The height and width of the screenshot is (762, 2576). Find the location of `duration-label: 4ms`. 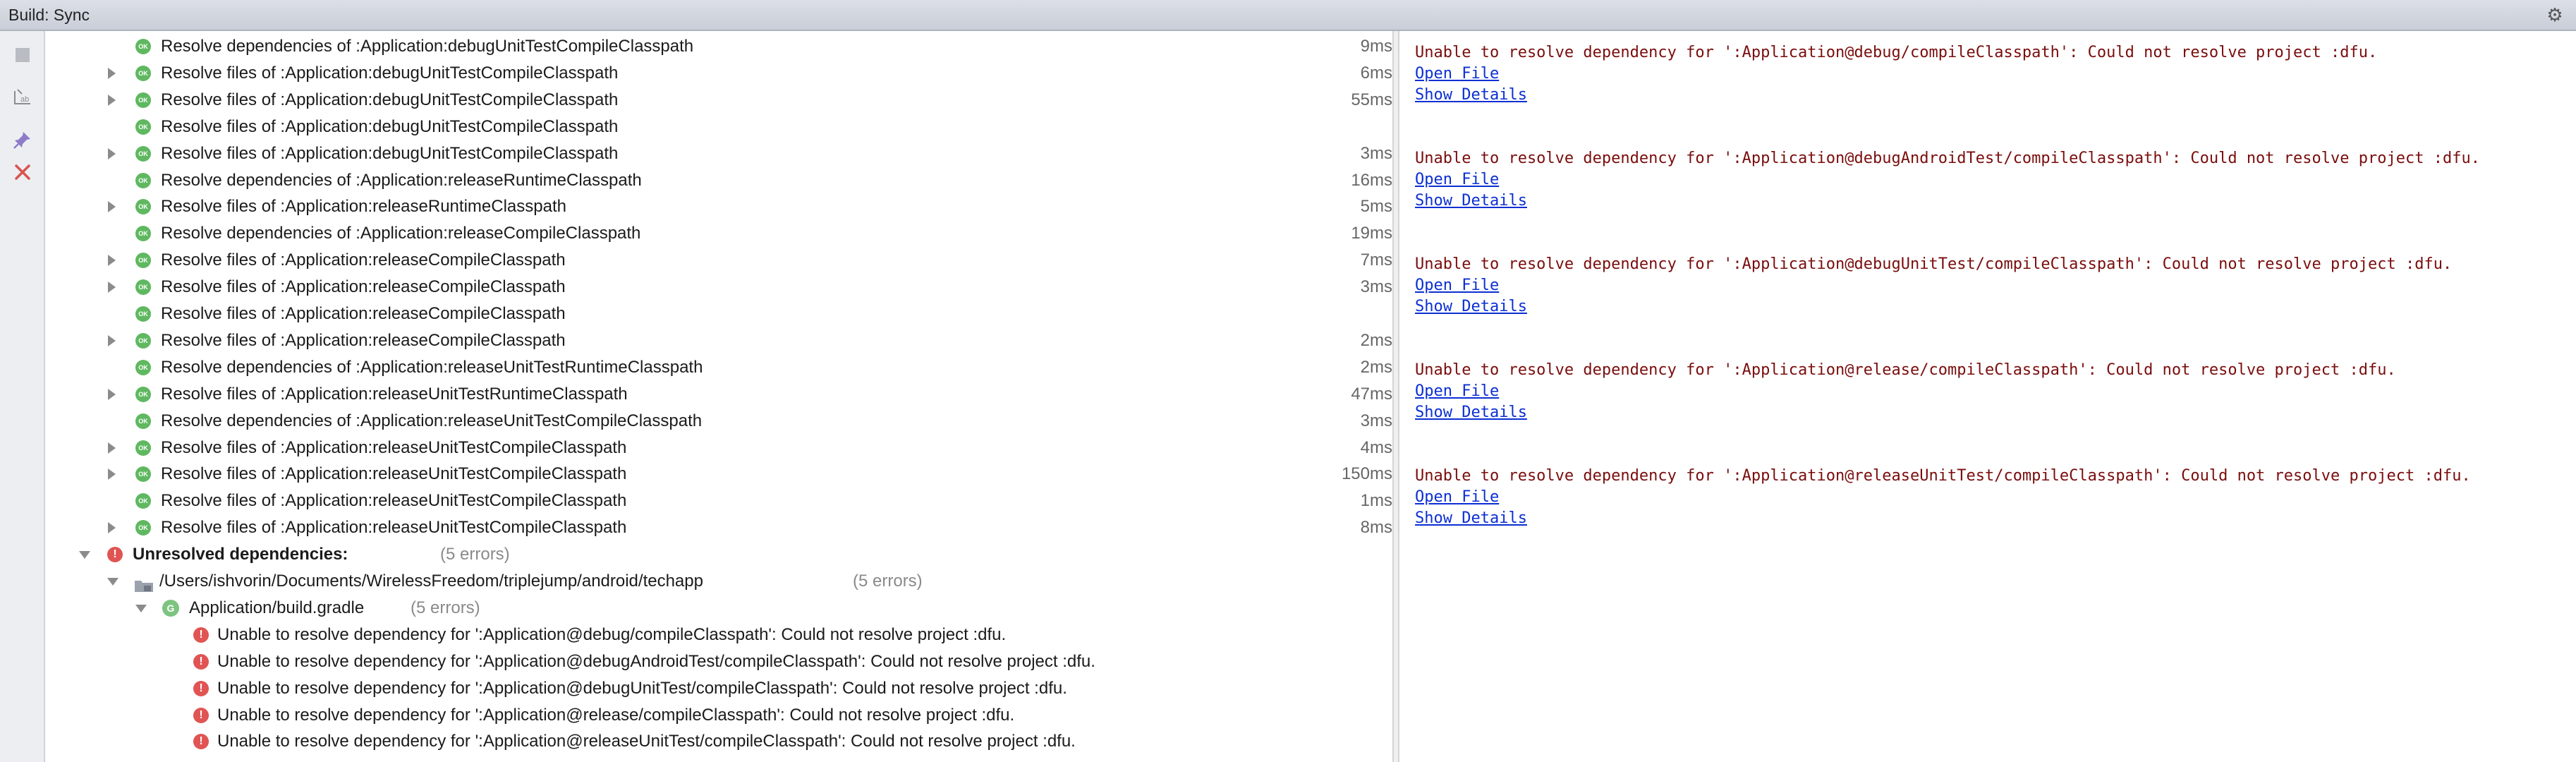

duration-label: 4ms is located at coordinates (1376, 447).